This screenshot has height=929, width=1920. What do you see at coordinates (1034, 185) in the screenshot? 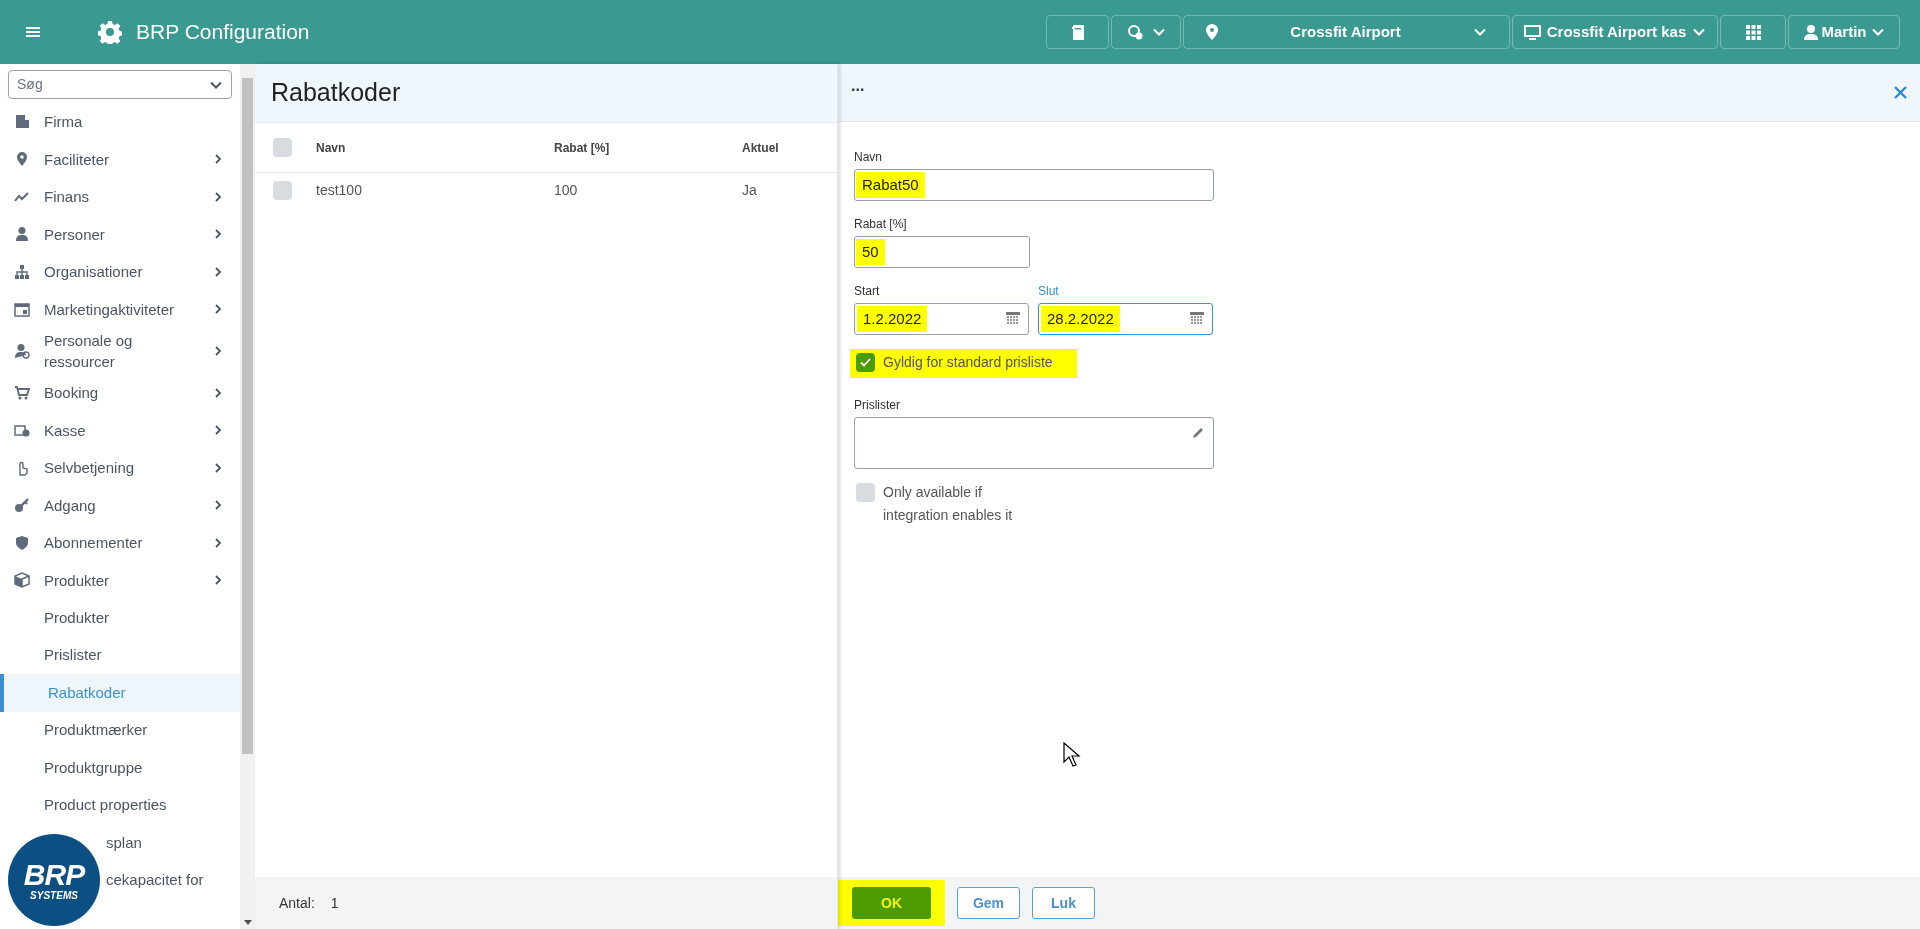
I see `input-field: Rabat50` at bounding box center [1034, 185].